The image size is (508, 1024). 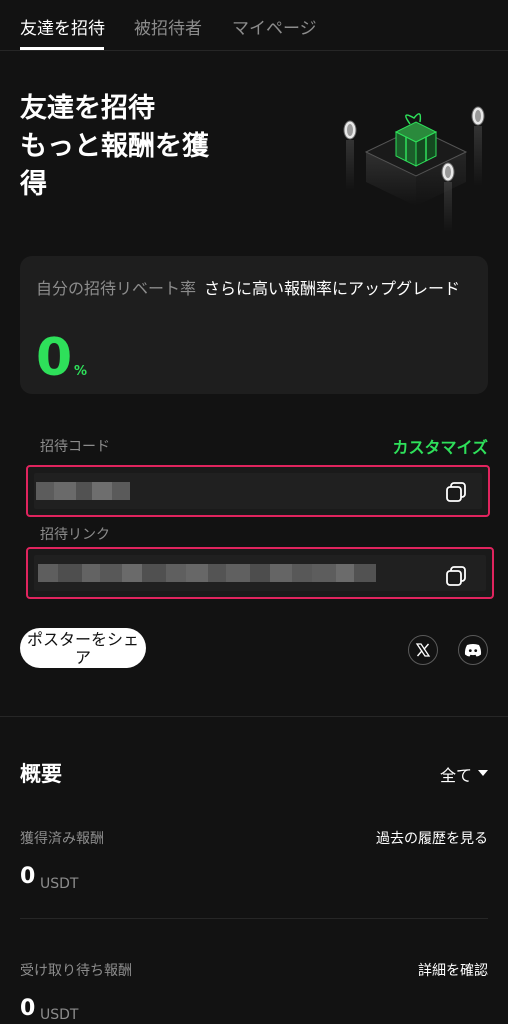 What do you see at coordinates (59, 884) in the screenshot?
I see `earned-rewards-unit: USDT` at bounding box center [59, 884].